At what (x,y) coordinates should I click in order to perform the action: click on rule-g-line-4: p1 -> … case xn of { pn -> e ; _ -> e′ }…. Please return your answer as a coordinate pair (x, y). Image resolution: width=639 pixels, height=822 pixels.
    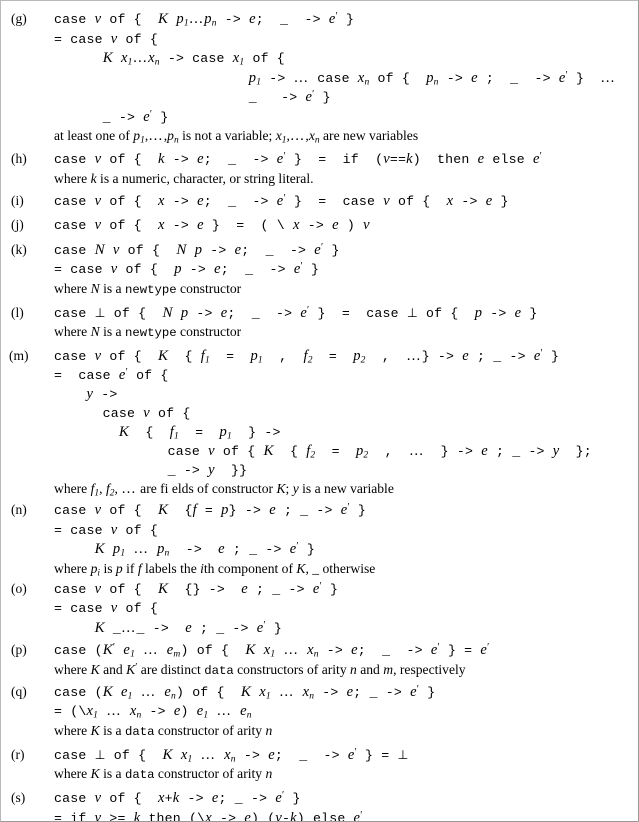
    Looking at the image, I should click on (432, 78).